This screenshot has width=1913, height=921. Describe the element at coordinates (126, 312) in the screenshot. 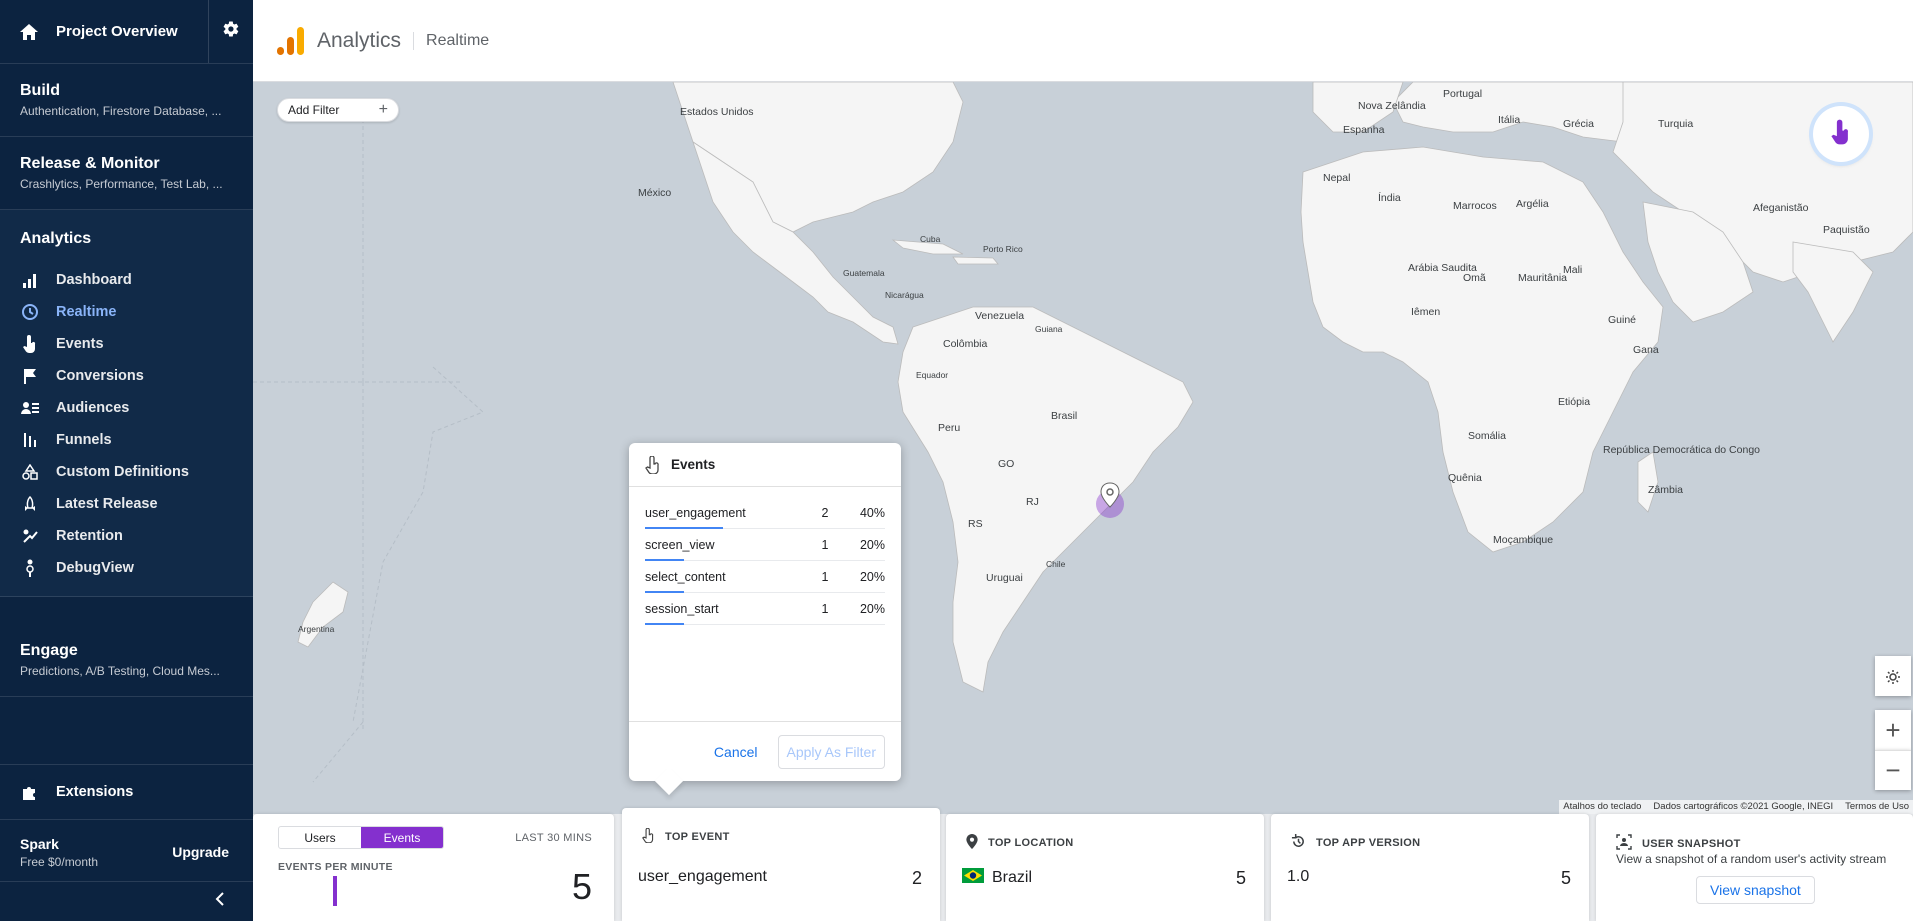

I see `sidebar-item-realtime: Realtime` at that location.